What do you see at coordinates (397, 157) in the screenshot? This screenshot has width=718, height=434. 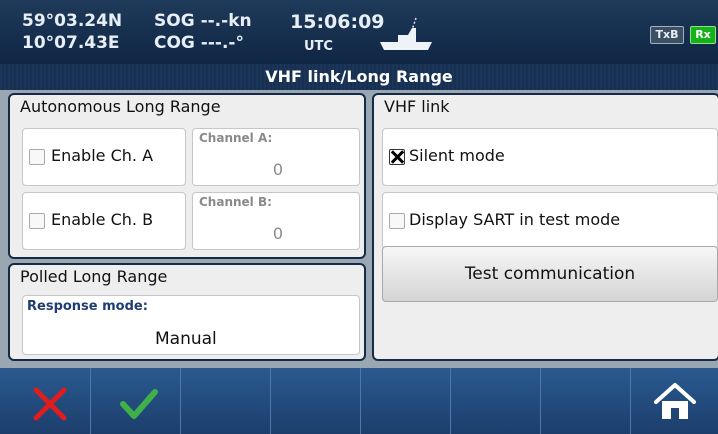 I see `silent-mode-checkbox` at bounding box center [397, 157].